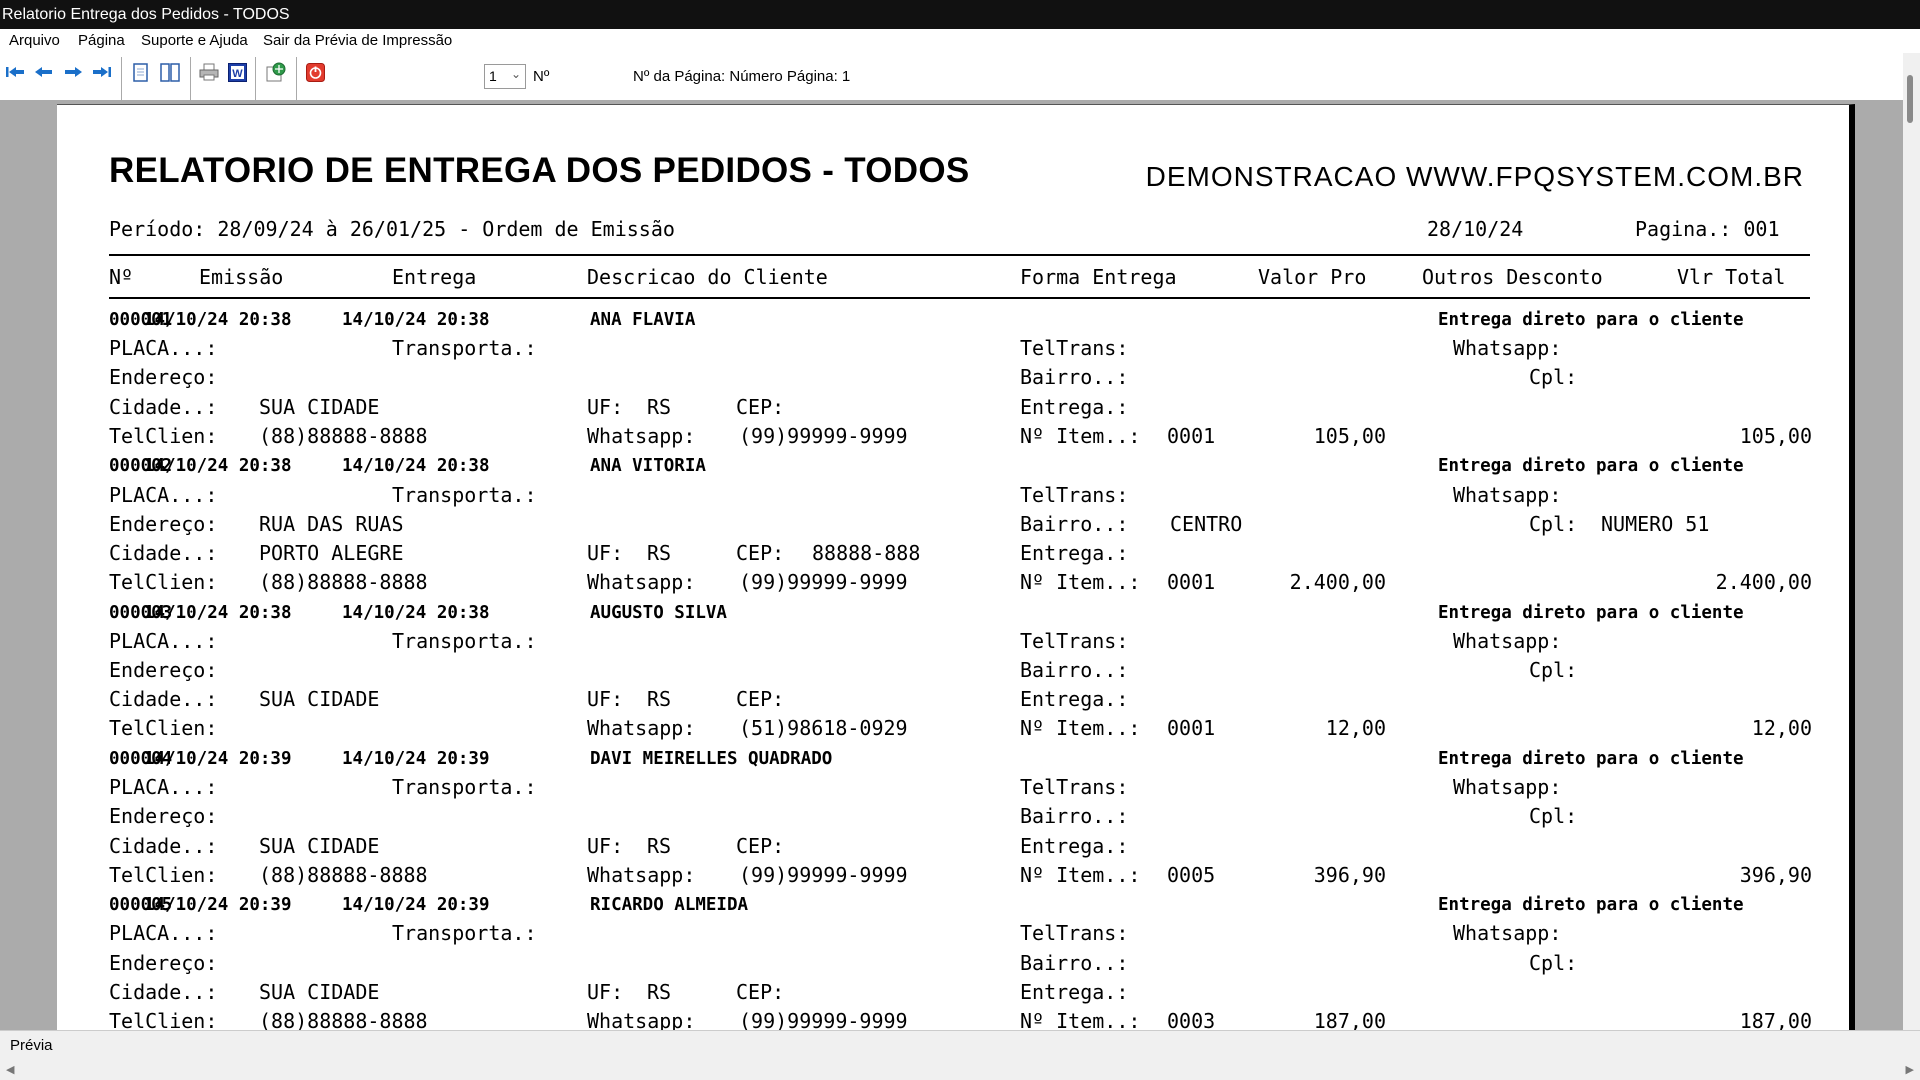  Describe the element at coordinates (15, 72) in the screenshot. I see `first-page-icon` at that location.